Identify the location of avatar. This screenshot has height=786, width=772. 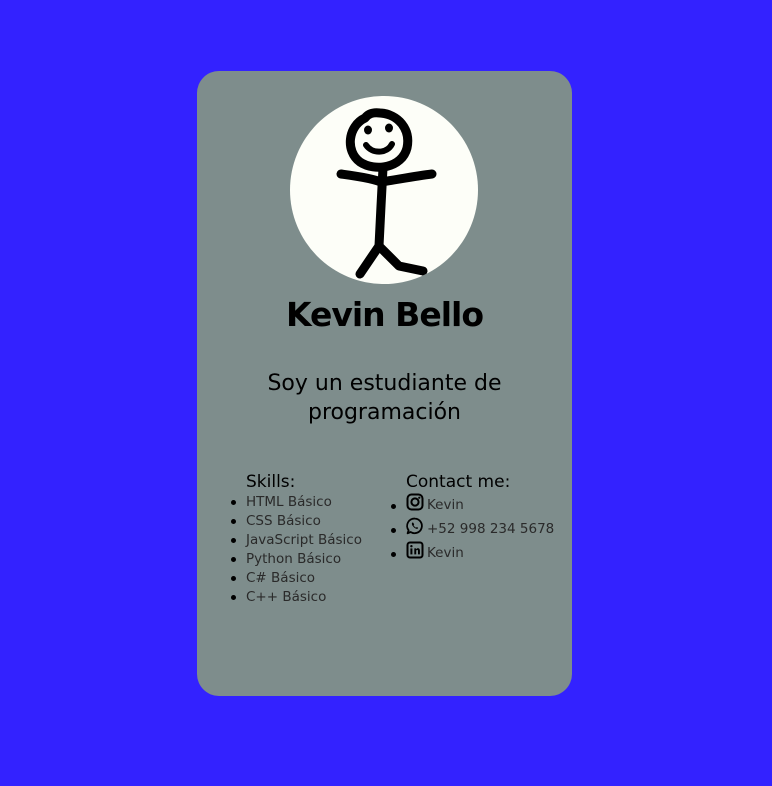
(384, 190).